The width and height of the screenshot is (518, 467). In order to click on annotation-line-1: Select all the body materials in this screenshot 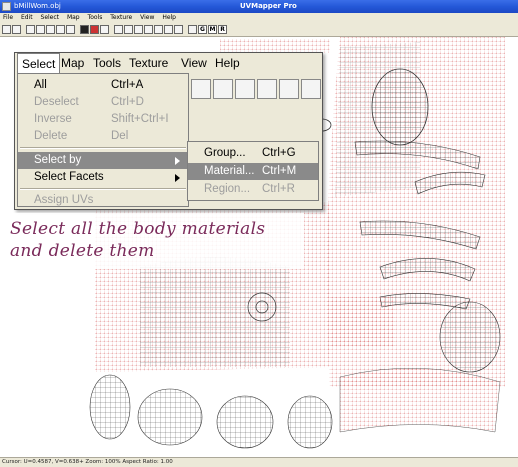, I will do `click(138, 229)`.